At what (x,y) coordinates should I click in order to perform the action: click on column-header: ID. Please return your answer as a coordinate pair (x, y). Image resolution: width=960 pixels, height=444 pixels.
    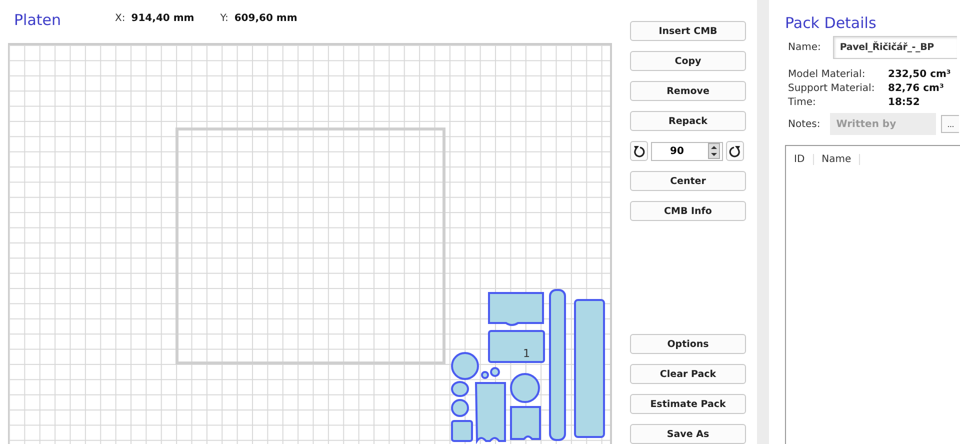
    Looking at the image, I should click on (800, 159).